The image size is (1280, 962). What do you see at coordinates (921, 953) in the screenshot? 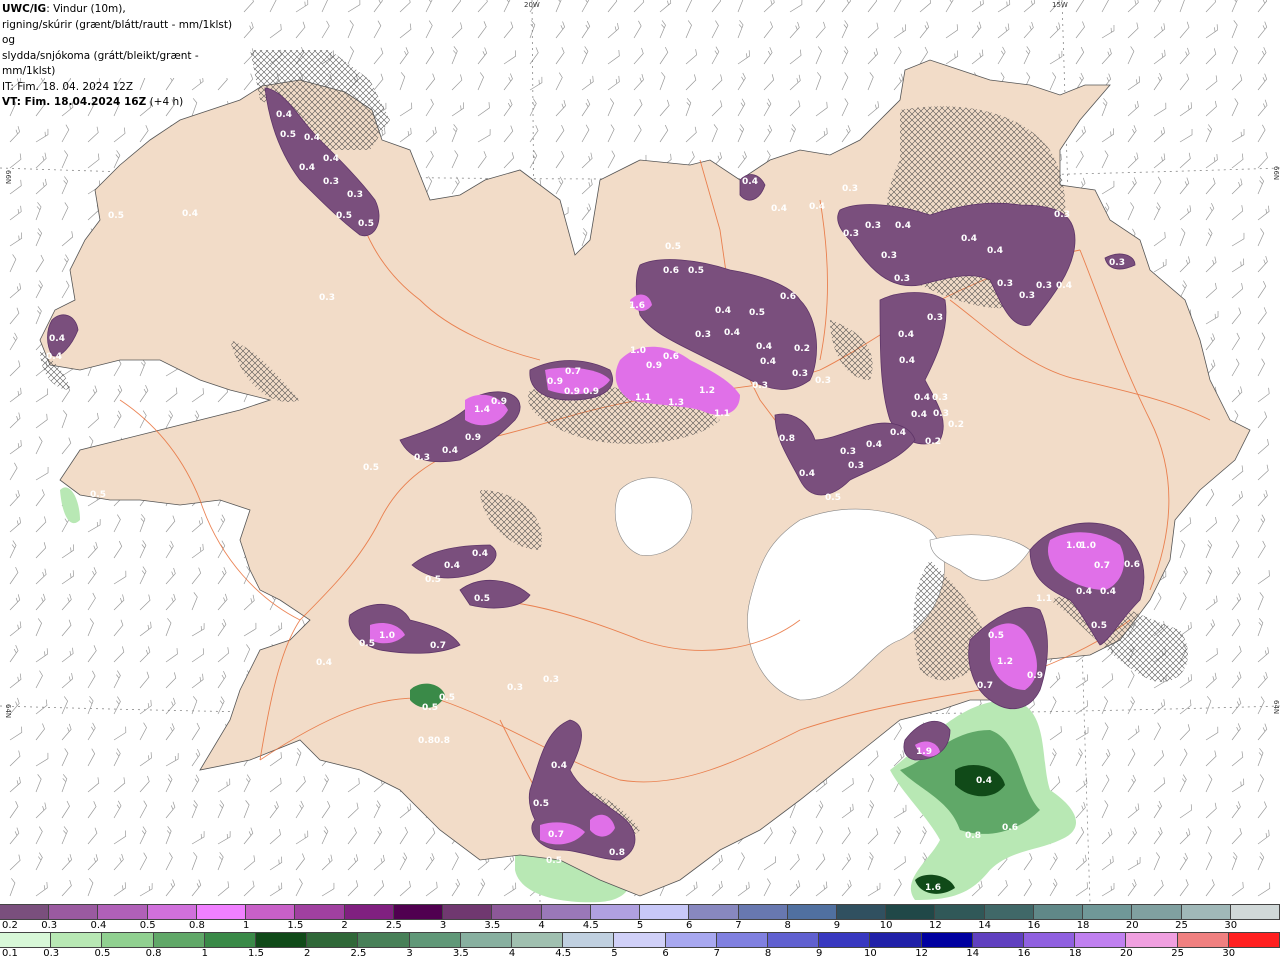
I see `rain-legend-label: 12` at bounding box center [921, 953].